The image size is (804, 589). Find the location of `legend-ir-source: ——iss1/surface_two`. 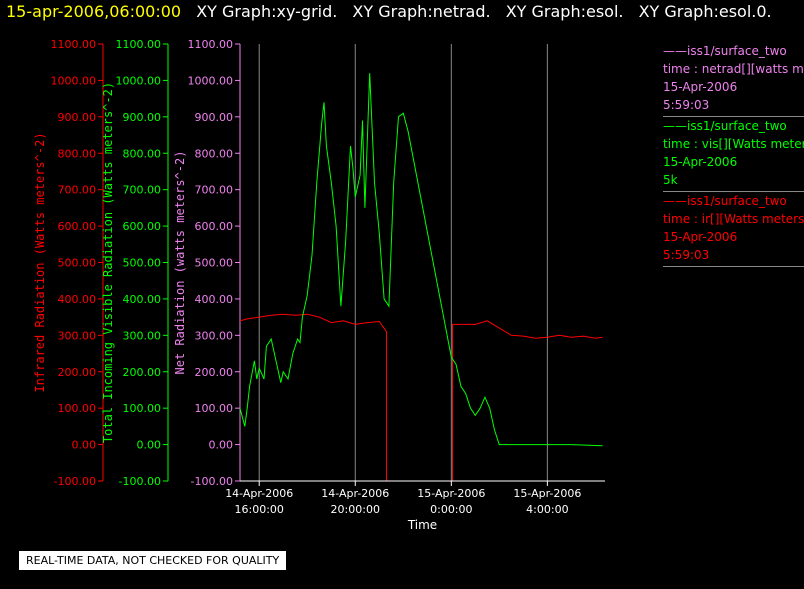

legend-ir-source: ——iss1/surface_two is located at coordinates (725, 201).